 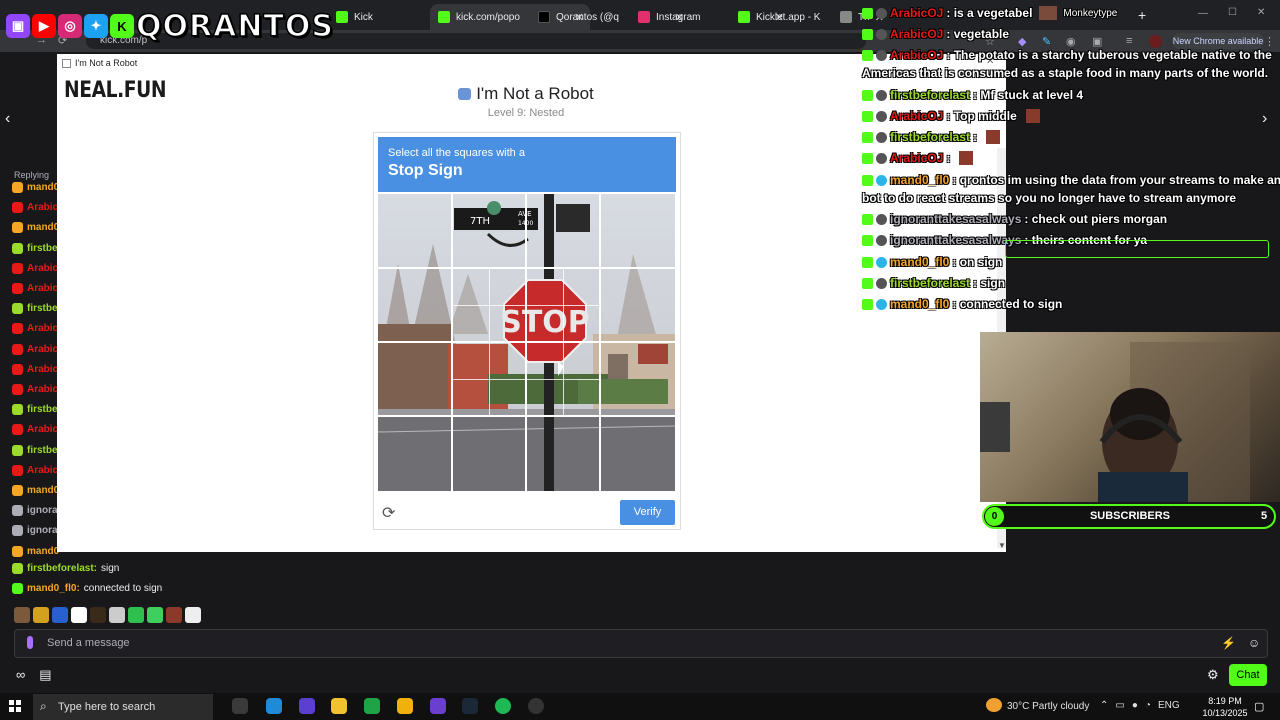 What do you see at coordinates (1225, 707) in the screenshot?
I see `clock: 8:19 PM 10/13/2025` at bounding box center [1225, 707].